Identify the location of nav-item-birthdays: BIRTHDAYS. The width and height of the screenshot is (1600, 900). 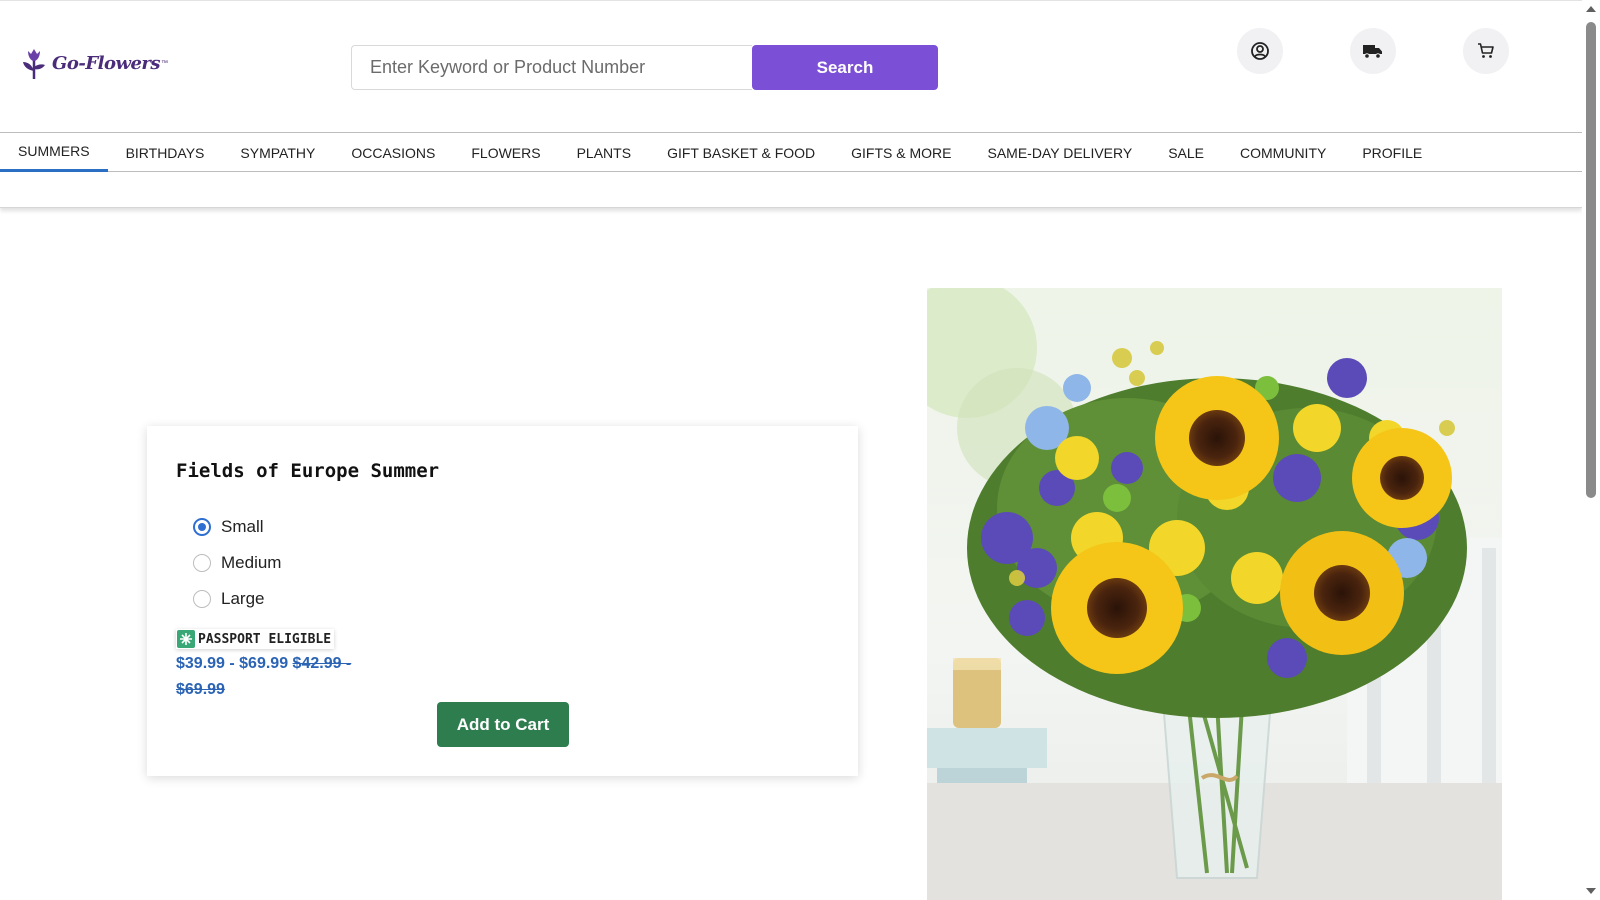
(165, 152).